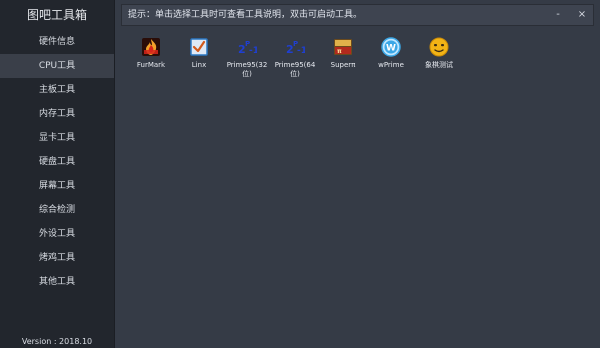 This screenshot has height=348, width=600. I want to click on hint-bar: 提示：单击选择工具时可查看工具说明，双击可启动工具。 - ×, so click(357, 15).